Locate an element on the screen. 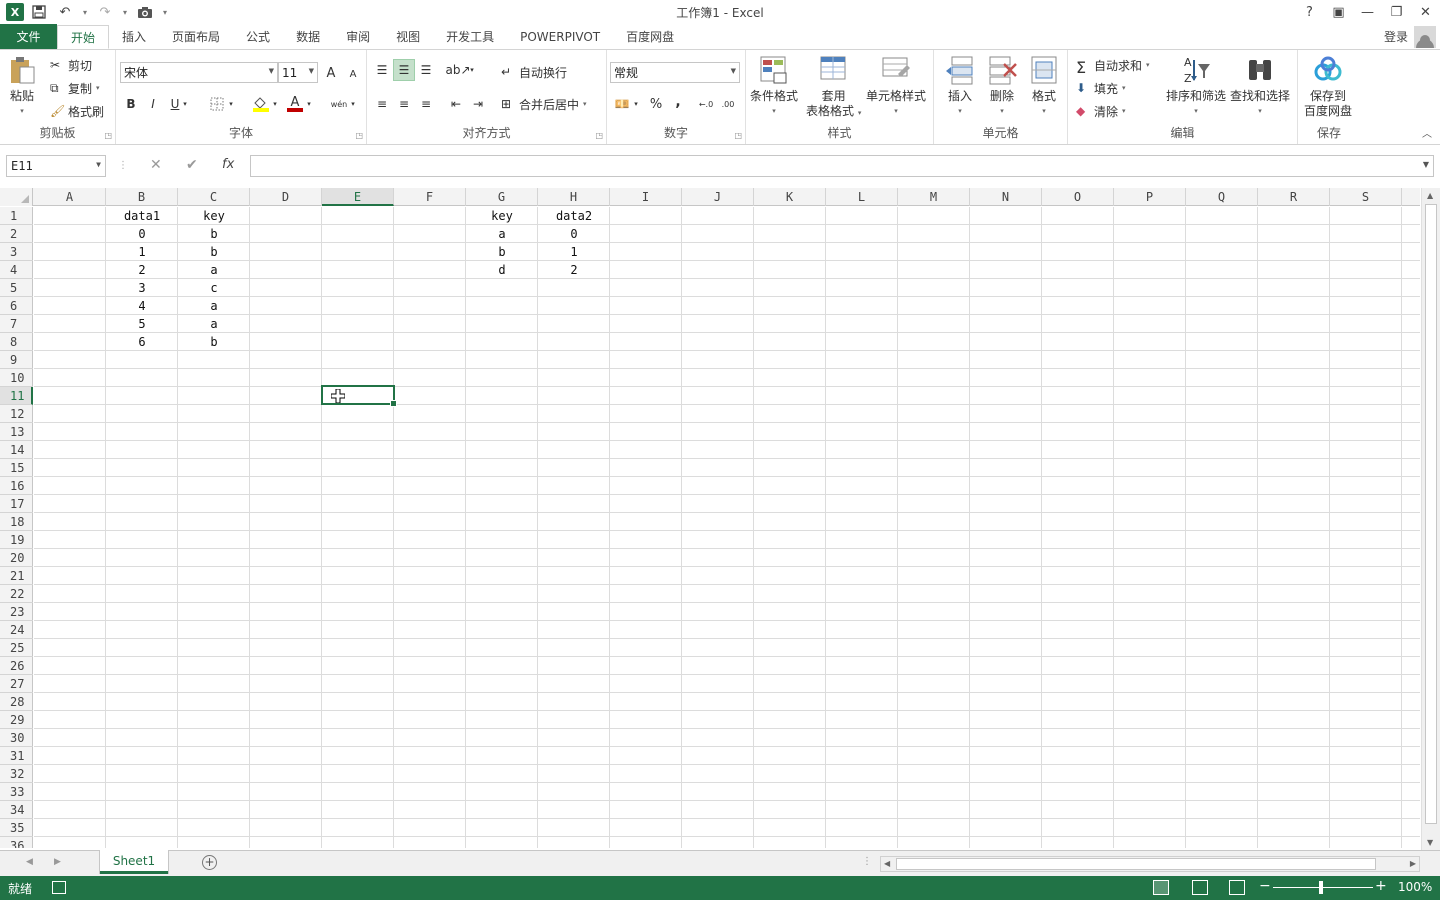 Image resolution: width=1440 pixels, height=900 pixels. prev-sheet-icon: ◀ is located at coordinates (29, 862).